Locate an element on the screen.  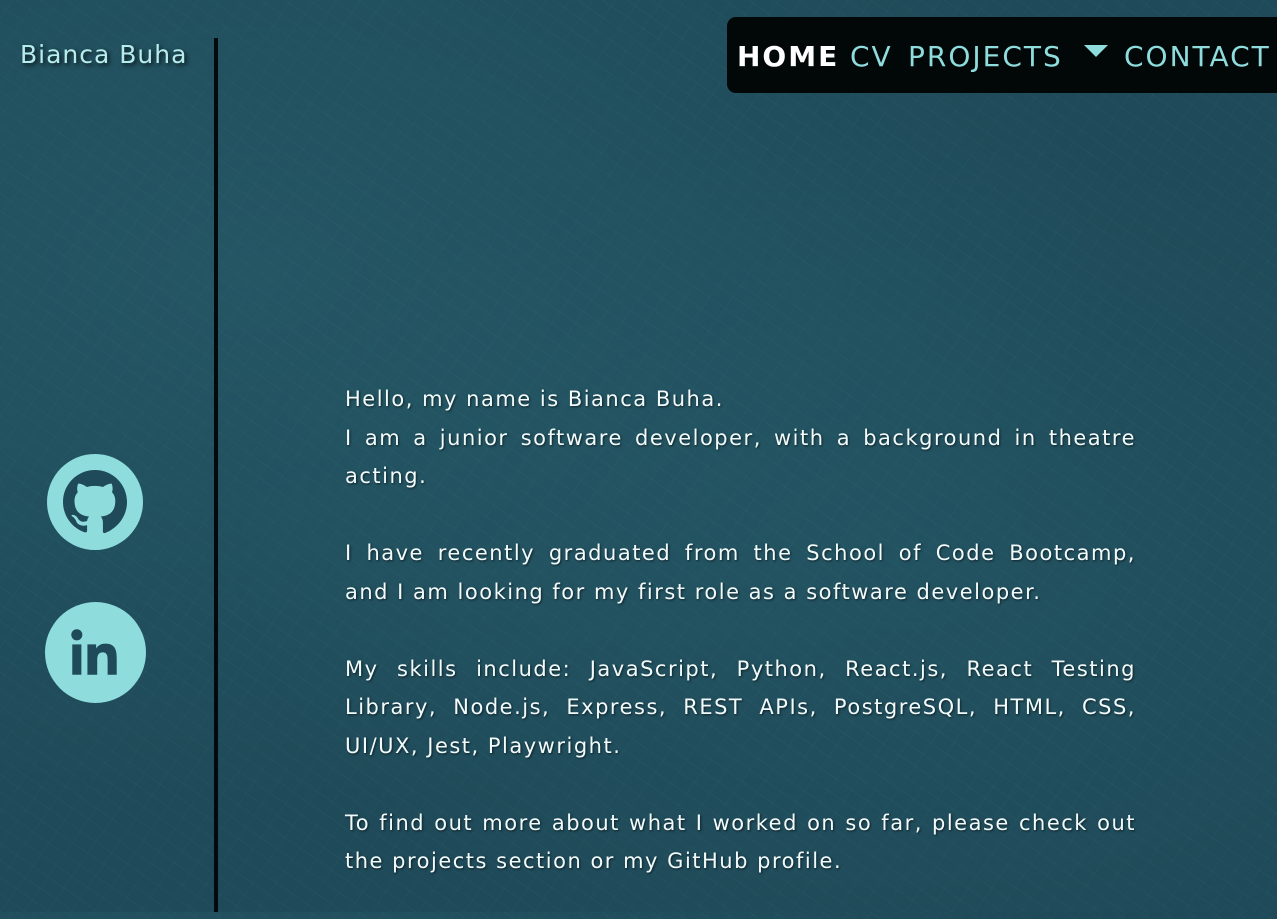
linkedin-icon is located at coordinates (94, 652).